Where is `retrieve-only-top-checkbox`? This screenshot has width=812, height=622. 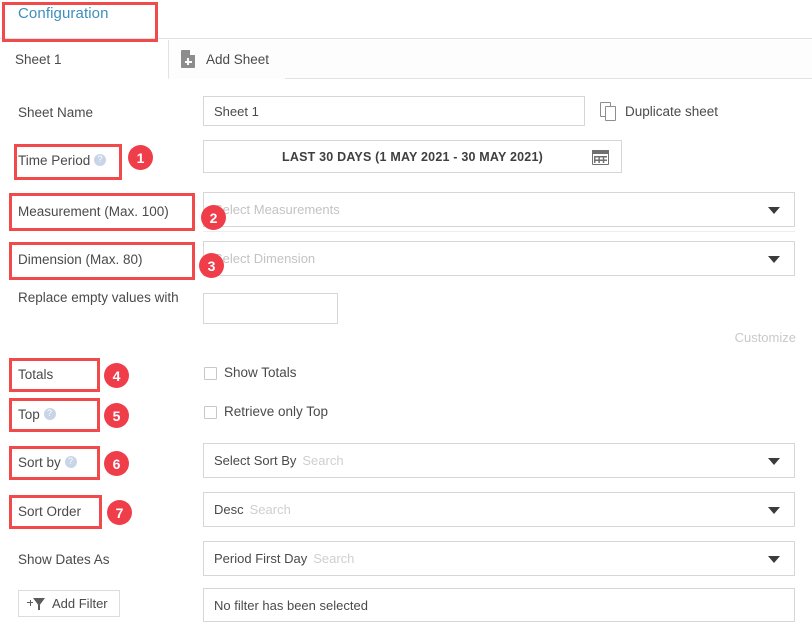
retrieve-only-top-checkbox is located at coordinates (210, 412).